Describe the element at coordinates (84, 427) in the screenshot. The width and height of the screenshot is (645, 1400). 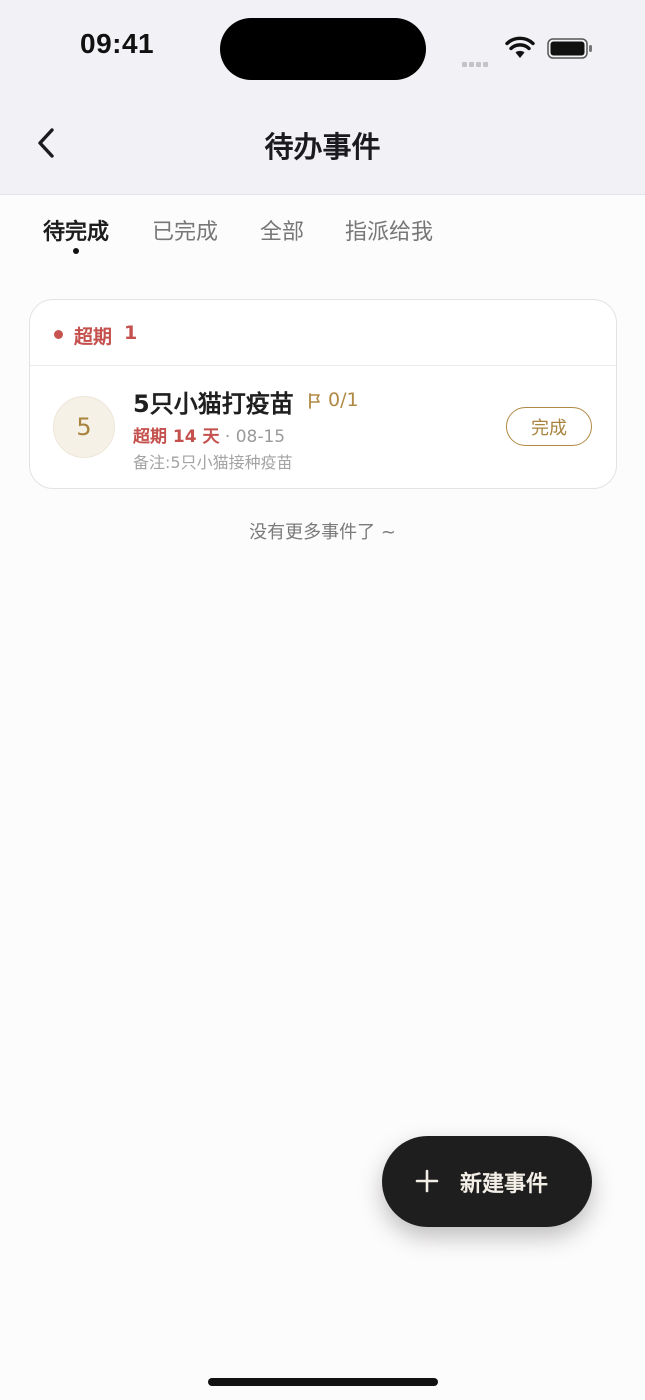
I see `avatar: 5` at that location.